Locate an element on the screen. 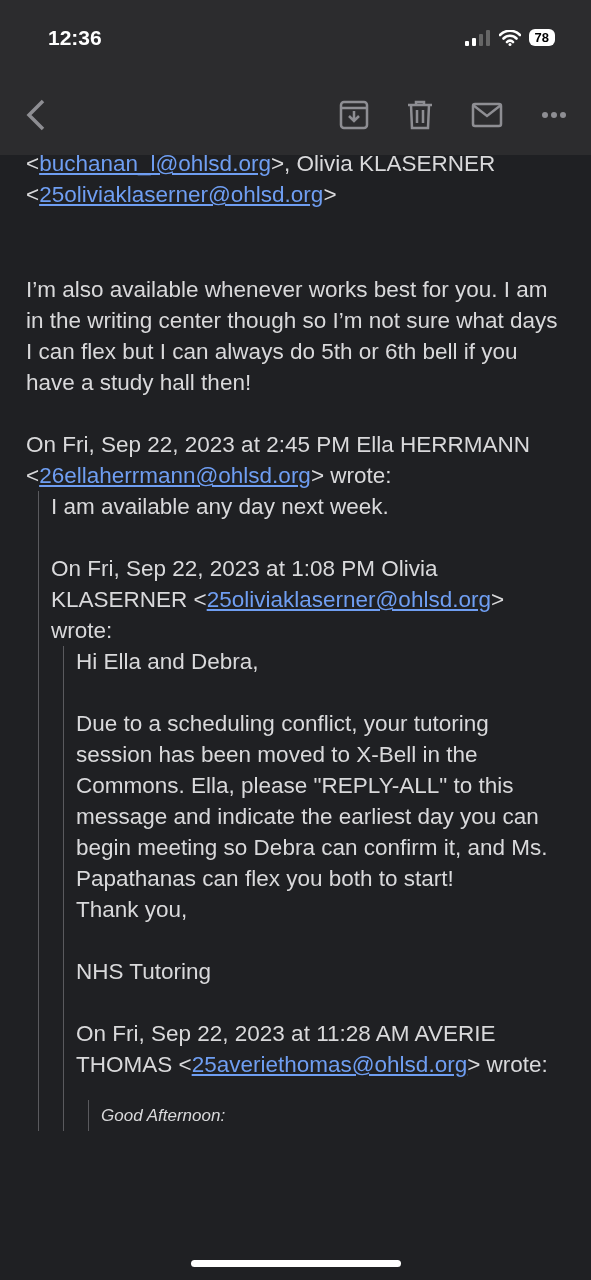 This screenshot has height=1280, width=591. mail-icon is located at coordinates (487, 115).